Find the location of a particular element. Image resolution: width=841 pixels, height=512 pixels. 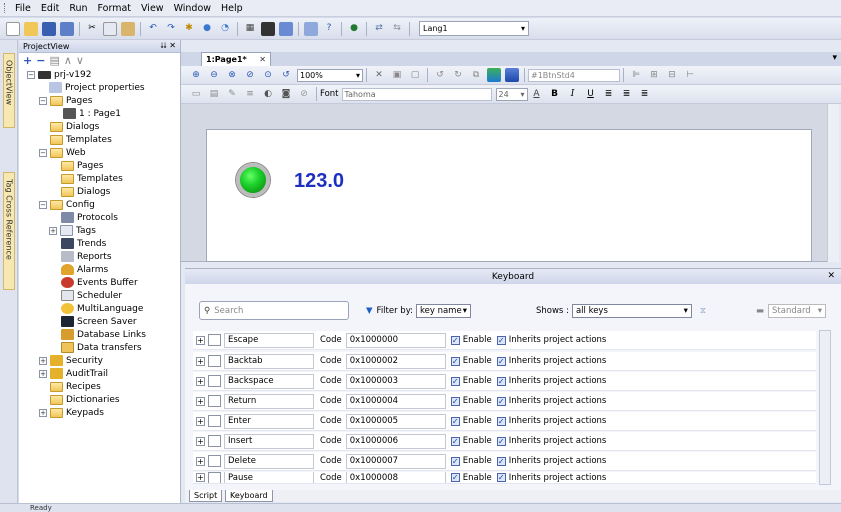

device-icon is located at coordinates (268, 28).